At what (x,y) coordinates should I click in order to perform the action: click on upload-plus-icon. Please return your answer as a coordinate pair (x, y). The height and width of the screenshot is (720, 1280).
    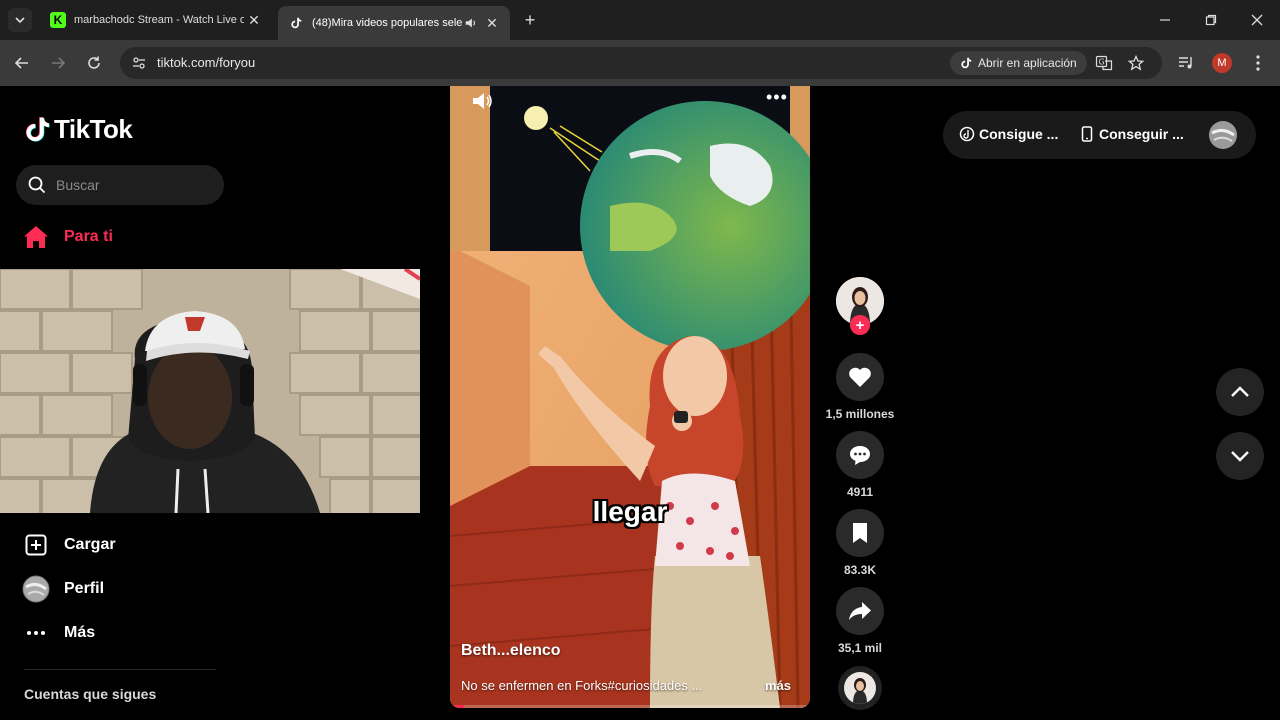
    Looking at the image, I should click on (36, 545).